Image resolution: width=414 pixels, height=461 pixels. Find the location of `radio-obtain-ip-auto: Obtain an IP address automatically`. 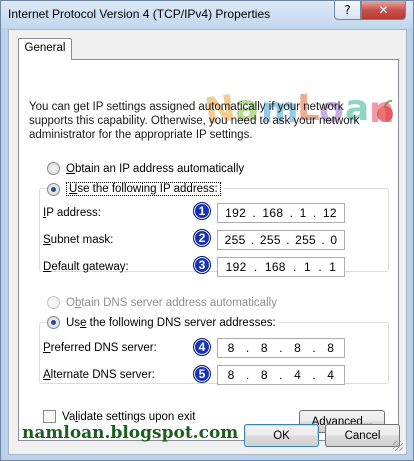

radio-obtain-ip-auto: Obtain an IP address automatically is located at coordinates (147, 168).